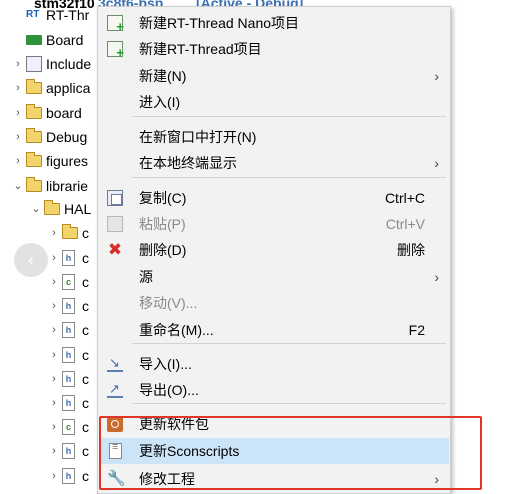  Describe the element at coordinates (67, 161) in the screenshot. I see `tree-item-label: figures` at that location.